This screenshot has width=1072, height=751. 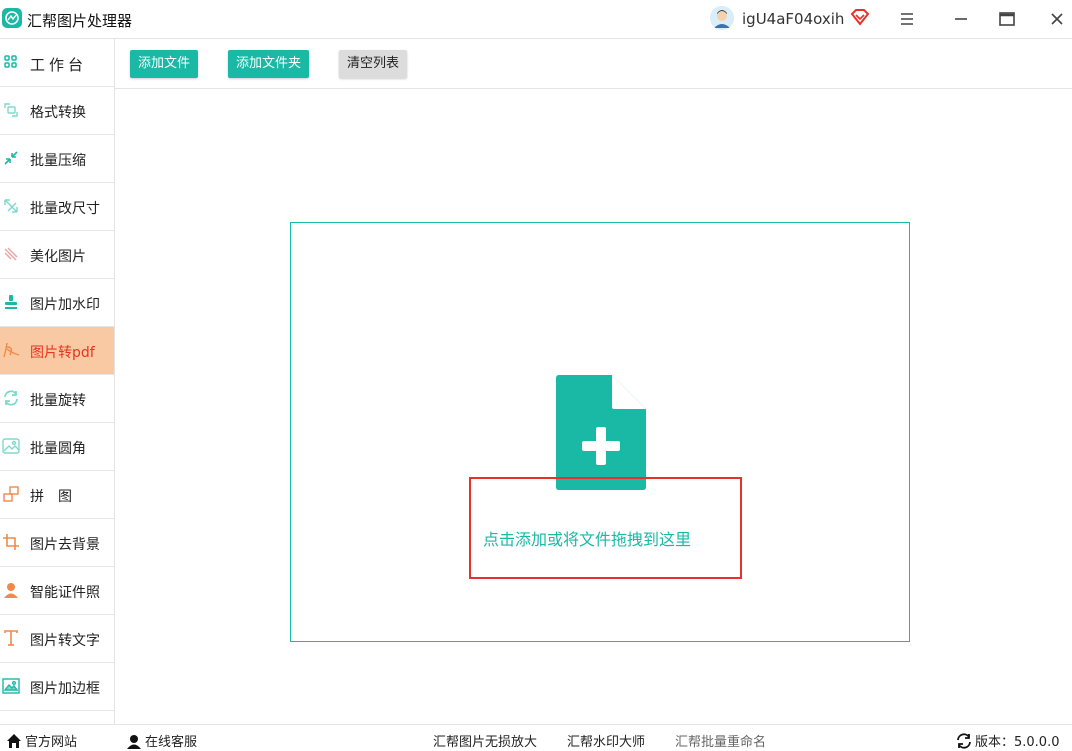 I want to click on sidebar-item-label: 格式转换, so click(x=58, y=113).